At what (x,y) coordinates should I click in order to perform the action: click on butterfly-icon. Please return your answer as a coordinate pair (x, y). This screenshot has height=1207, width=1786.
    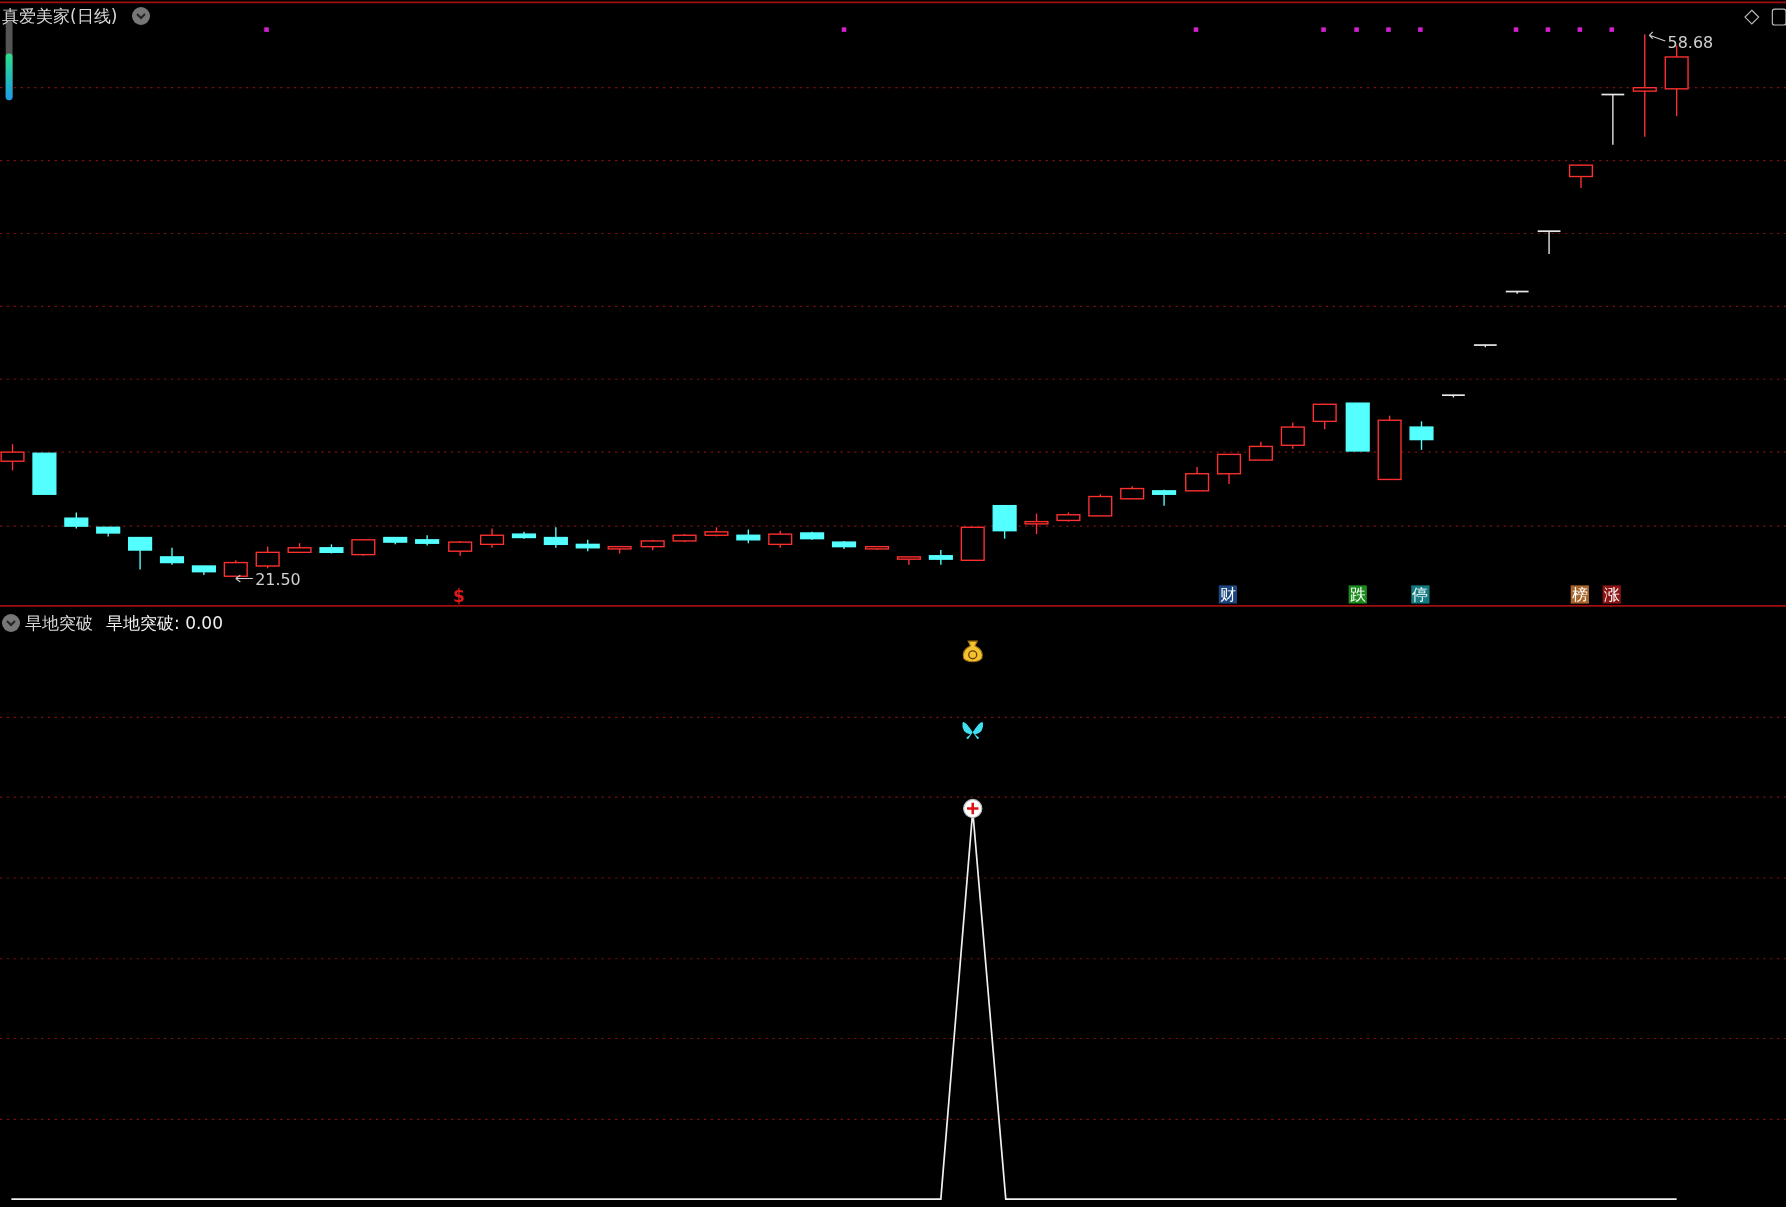
    Looking at the image, I should click on (973, 731).